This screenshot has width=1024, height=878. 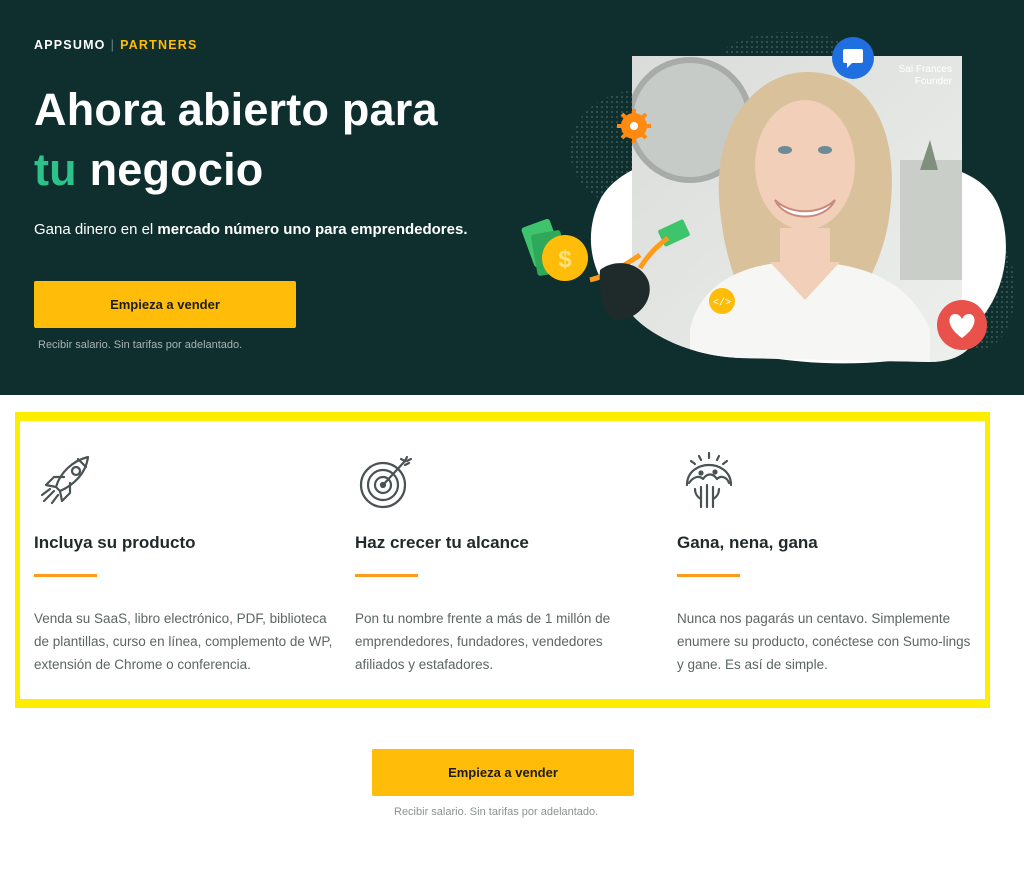 What do you see at coordinates (159, 45) in the screenshot?
I see `brand-product: PARTNERS` at bounding box center [159, 45].